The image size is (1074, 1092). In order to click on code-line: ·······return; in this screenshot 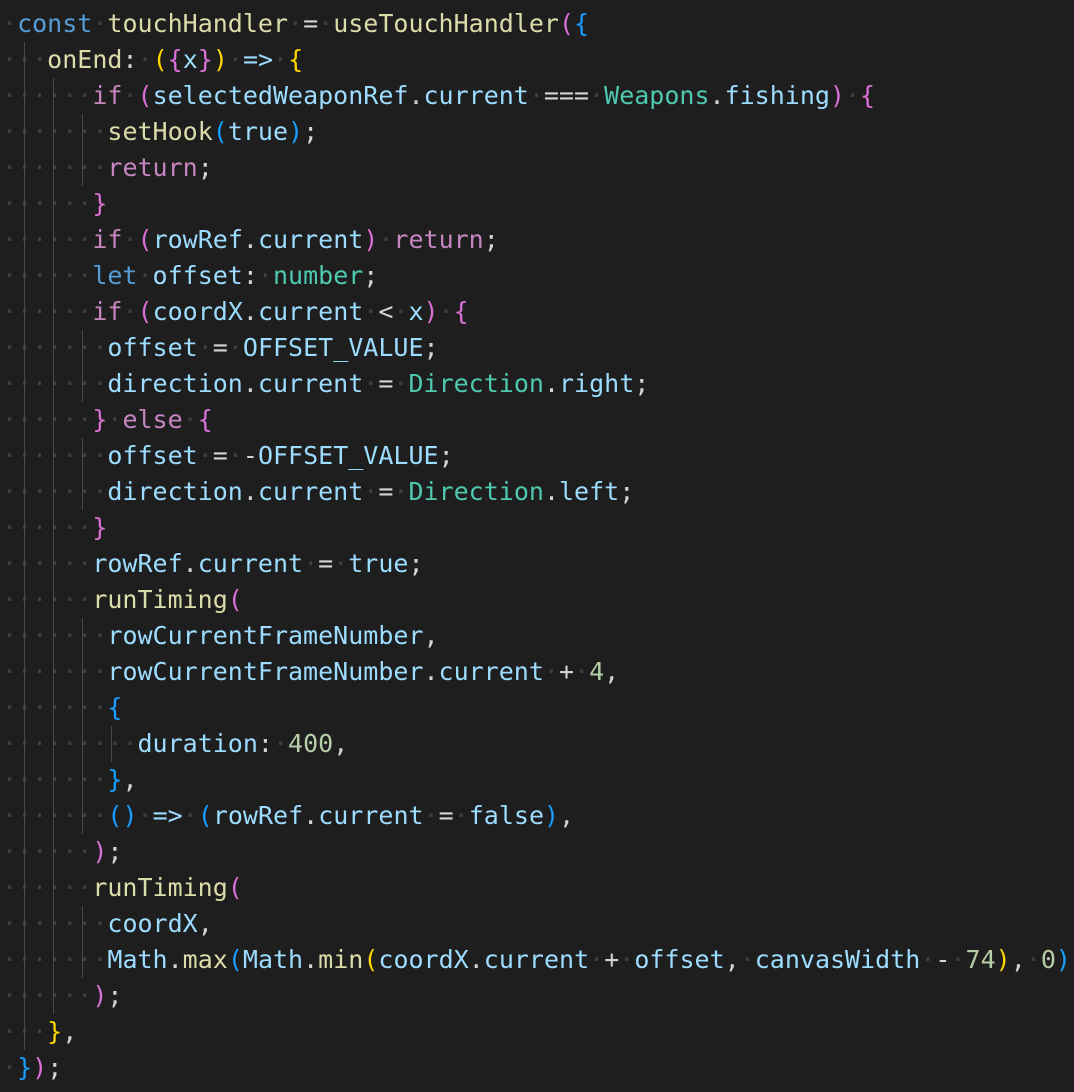, I will do `click(537, 168)`.